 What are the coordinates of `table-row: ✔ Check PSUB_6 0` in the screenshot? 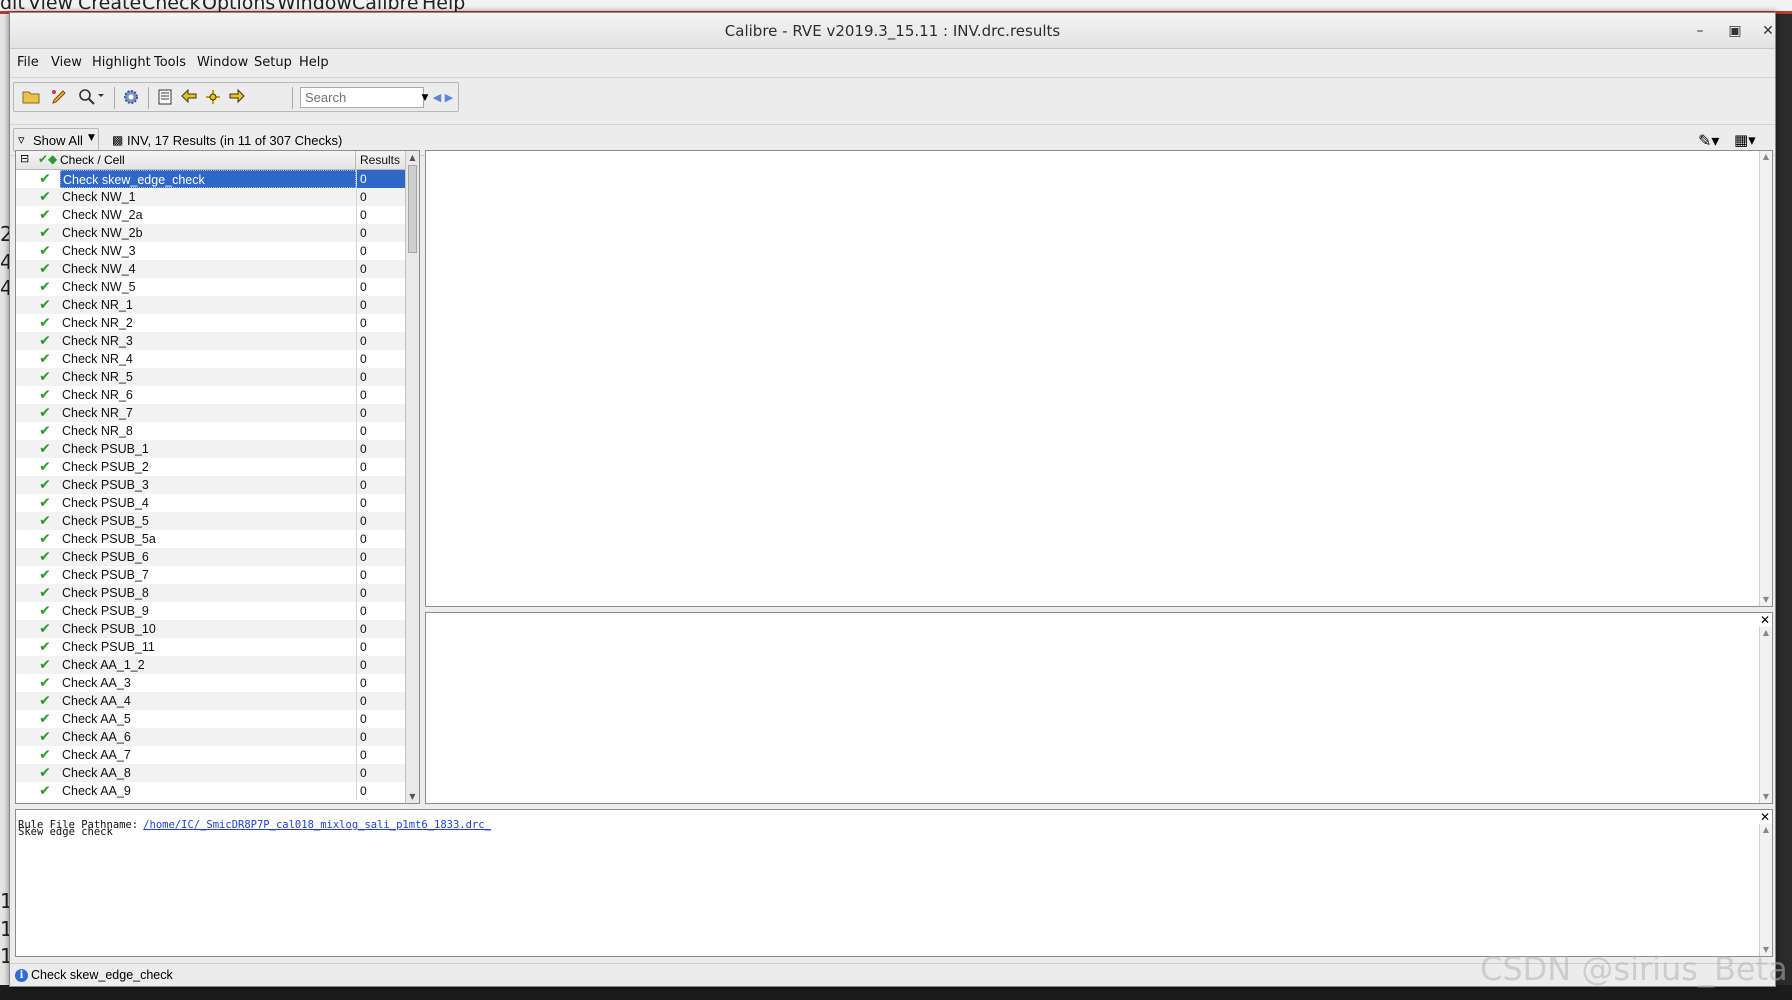 It's located at (211, 557).